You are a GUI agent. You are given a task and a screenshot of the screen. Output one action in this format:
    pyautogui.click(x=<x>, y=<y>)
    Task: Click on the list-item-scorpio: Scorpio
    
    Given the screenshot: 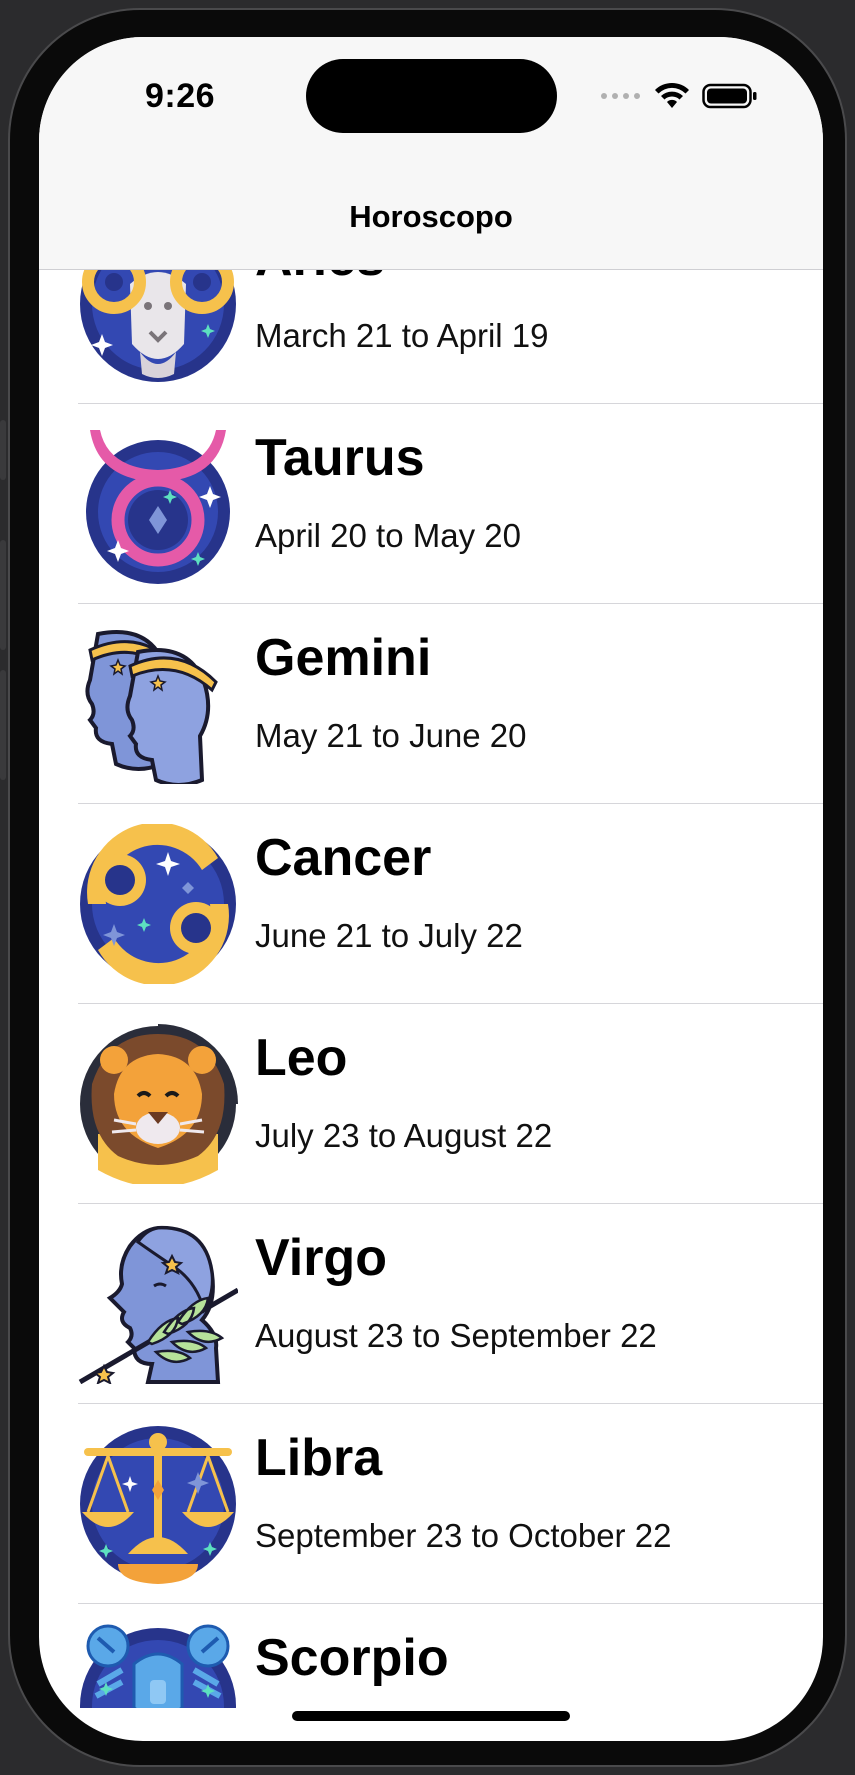 What is the action you would take?
    pyautogui.click(x=431, y=1656)
    